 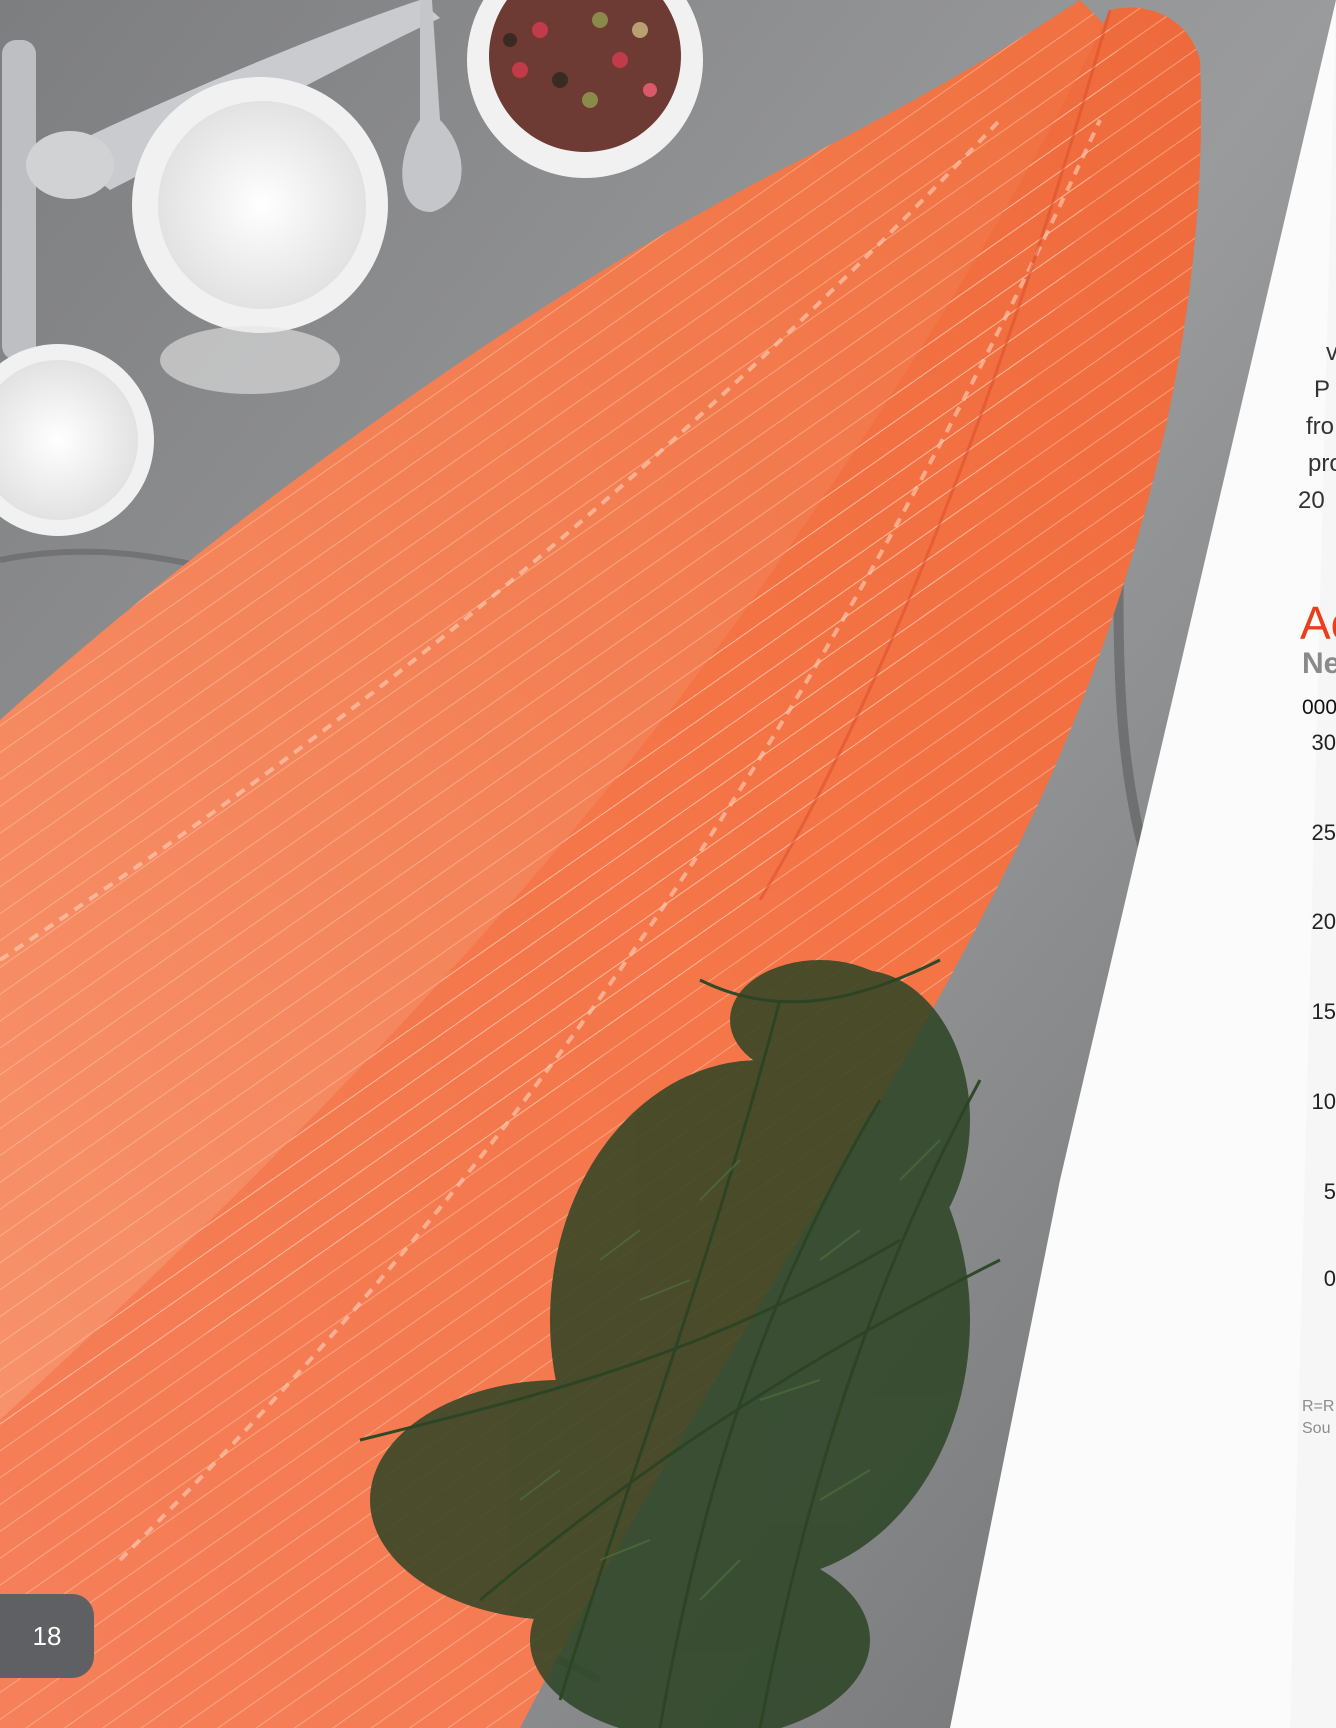 I want to click on page-number-badge: 18, so click(x=47, y=1636).